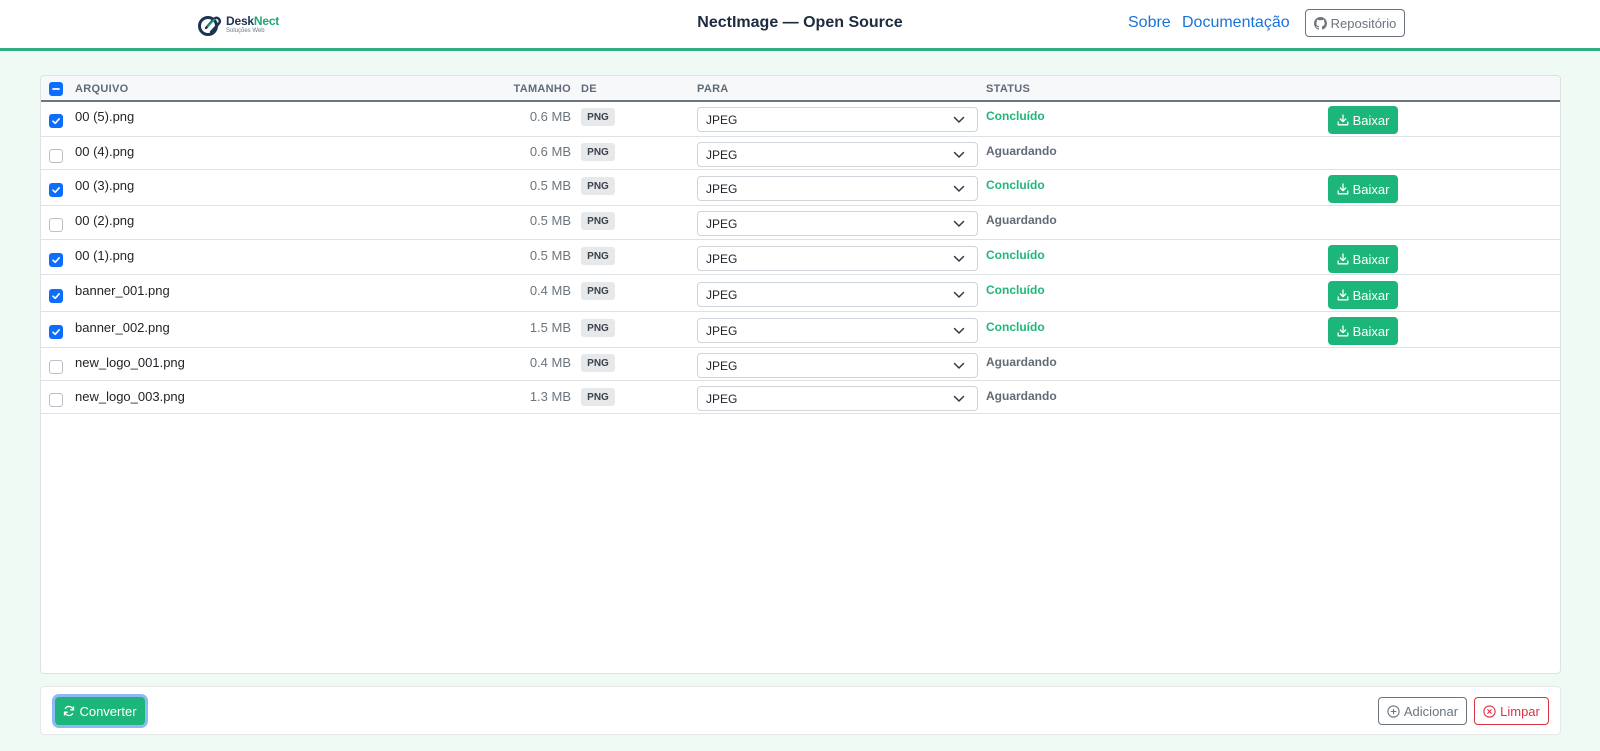 The image size is (1600, 751). What do you see at coordinates (101, 89) in the screenshot?
I see `column-header-file: ARQUIVO` at bounding box center [101, 89].